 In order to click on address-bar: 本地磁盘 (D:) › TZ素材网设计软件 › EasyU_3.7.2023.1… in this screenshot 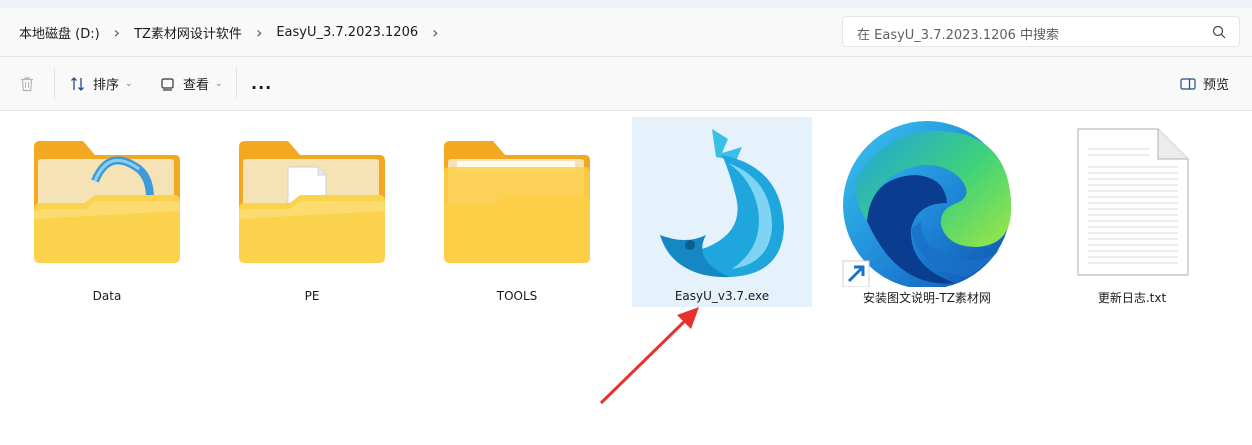, I will do `click(626, 32)`.